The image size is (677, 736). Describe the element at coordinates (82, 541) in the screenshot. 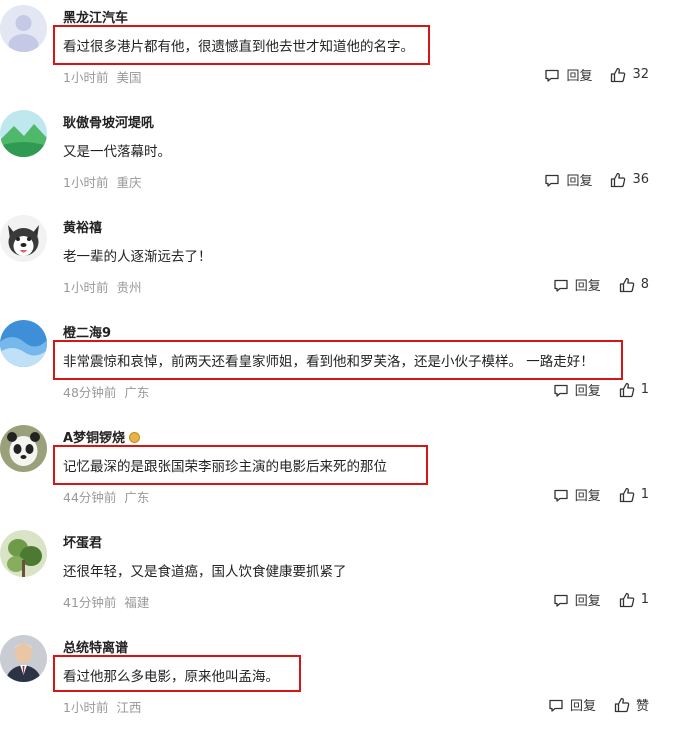

I see `username: 坏蛋君` at that location.